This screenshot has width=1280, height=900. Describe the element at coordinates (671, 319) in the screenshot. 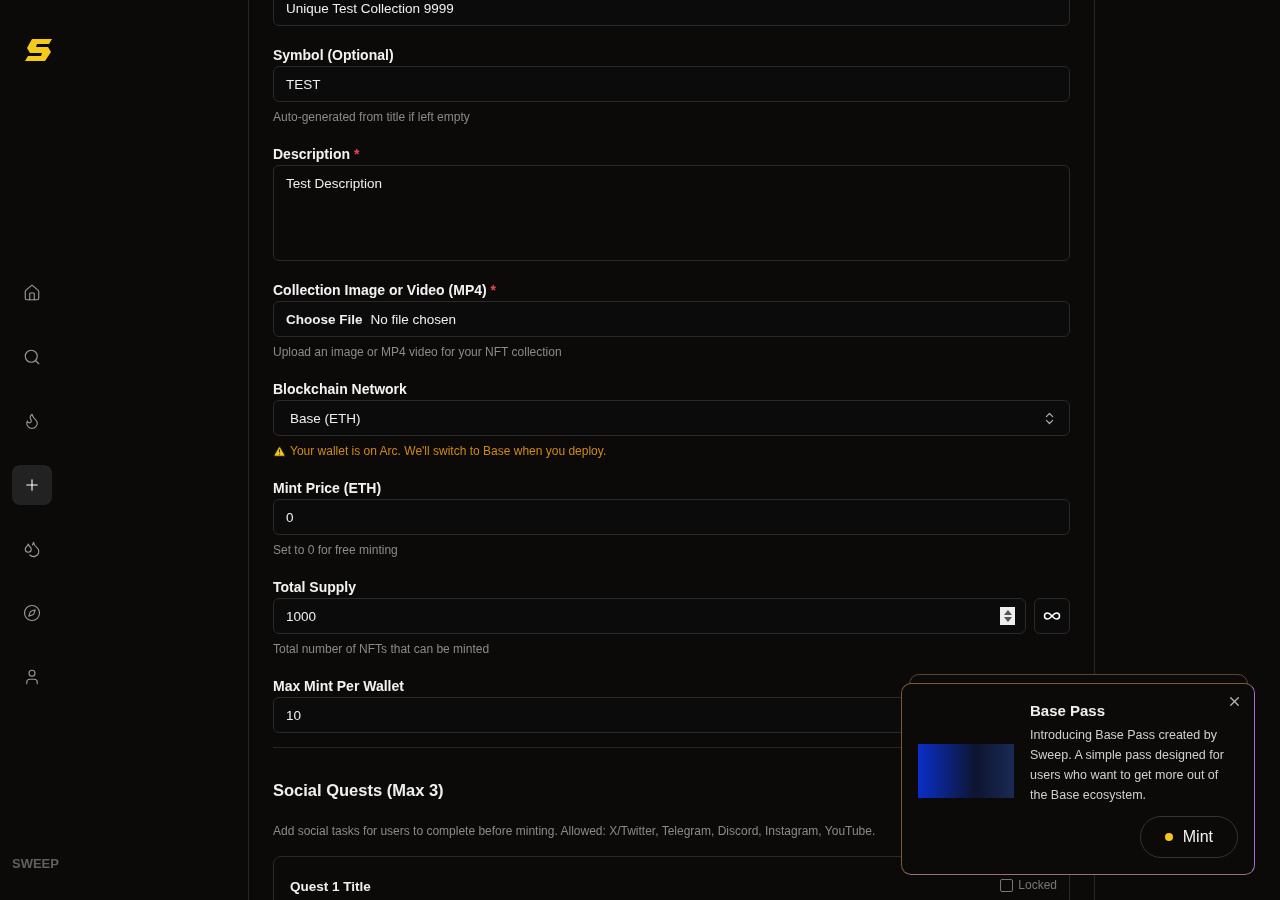

I see `file-input: Choose File No file chosen` at that location.